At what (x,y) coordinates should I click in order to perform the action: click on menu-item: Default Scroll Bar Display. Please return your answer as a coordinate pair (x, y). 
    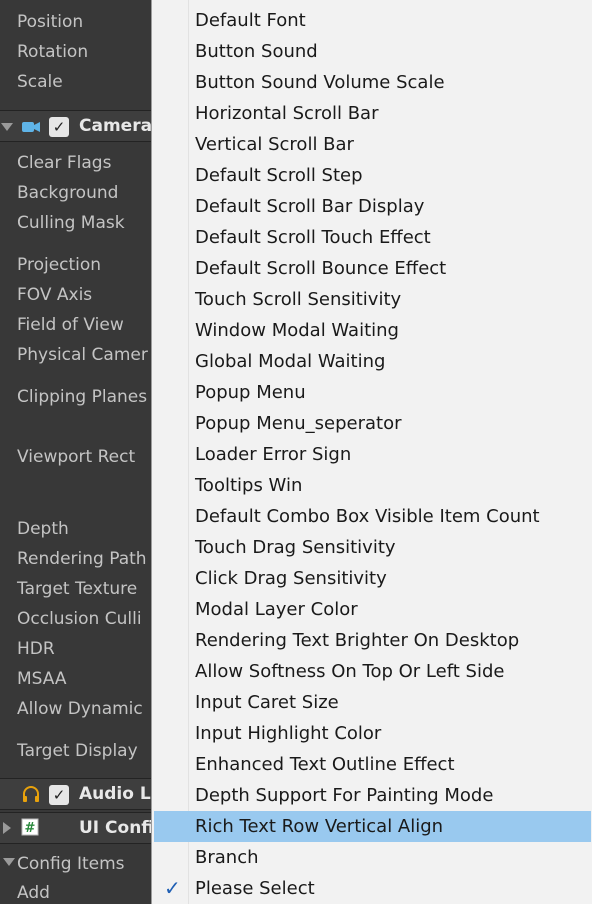
    Looking at the image, I should click on (372, 206).